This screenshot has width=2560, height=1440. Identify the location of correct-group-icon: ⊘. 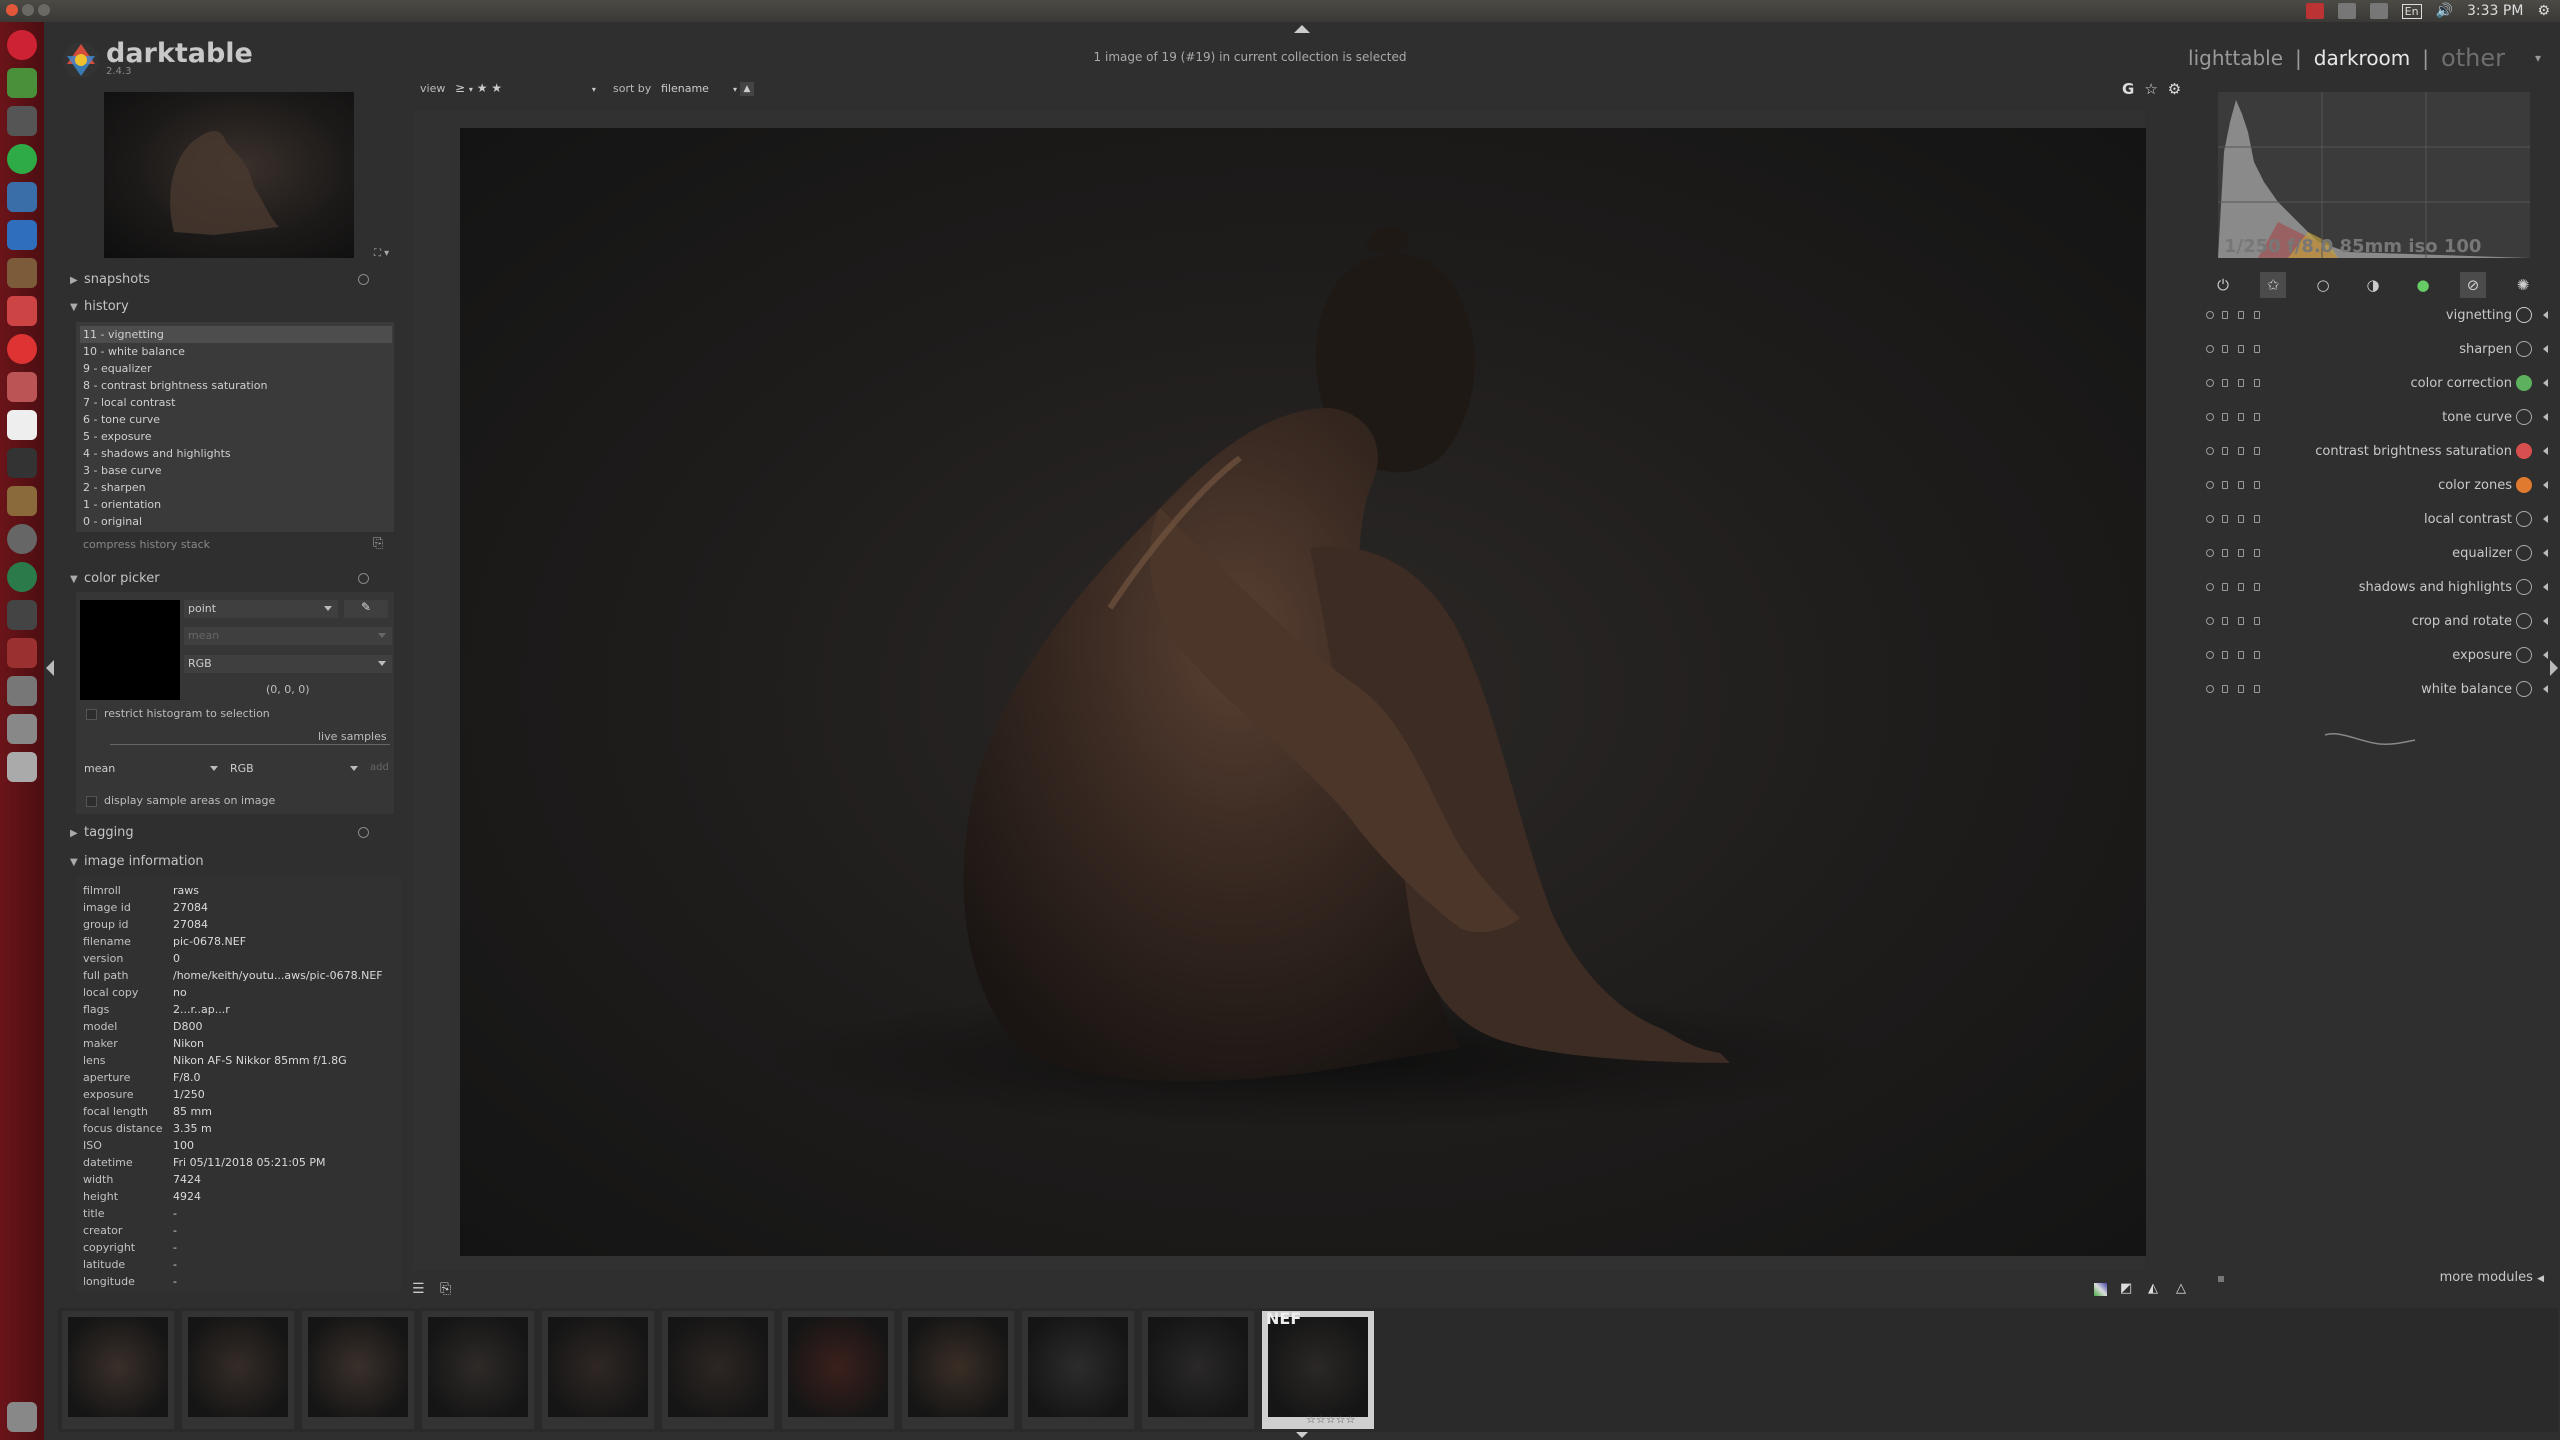
(2473, 285).